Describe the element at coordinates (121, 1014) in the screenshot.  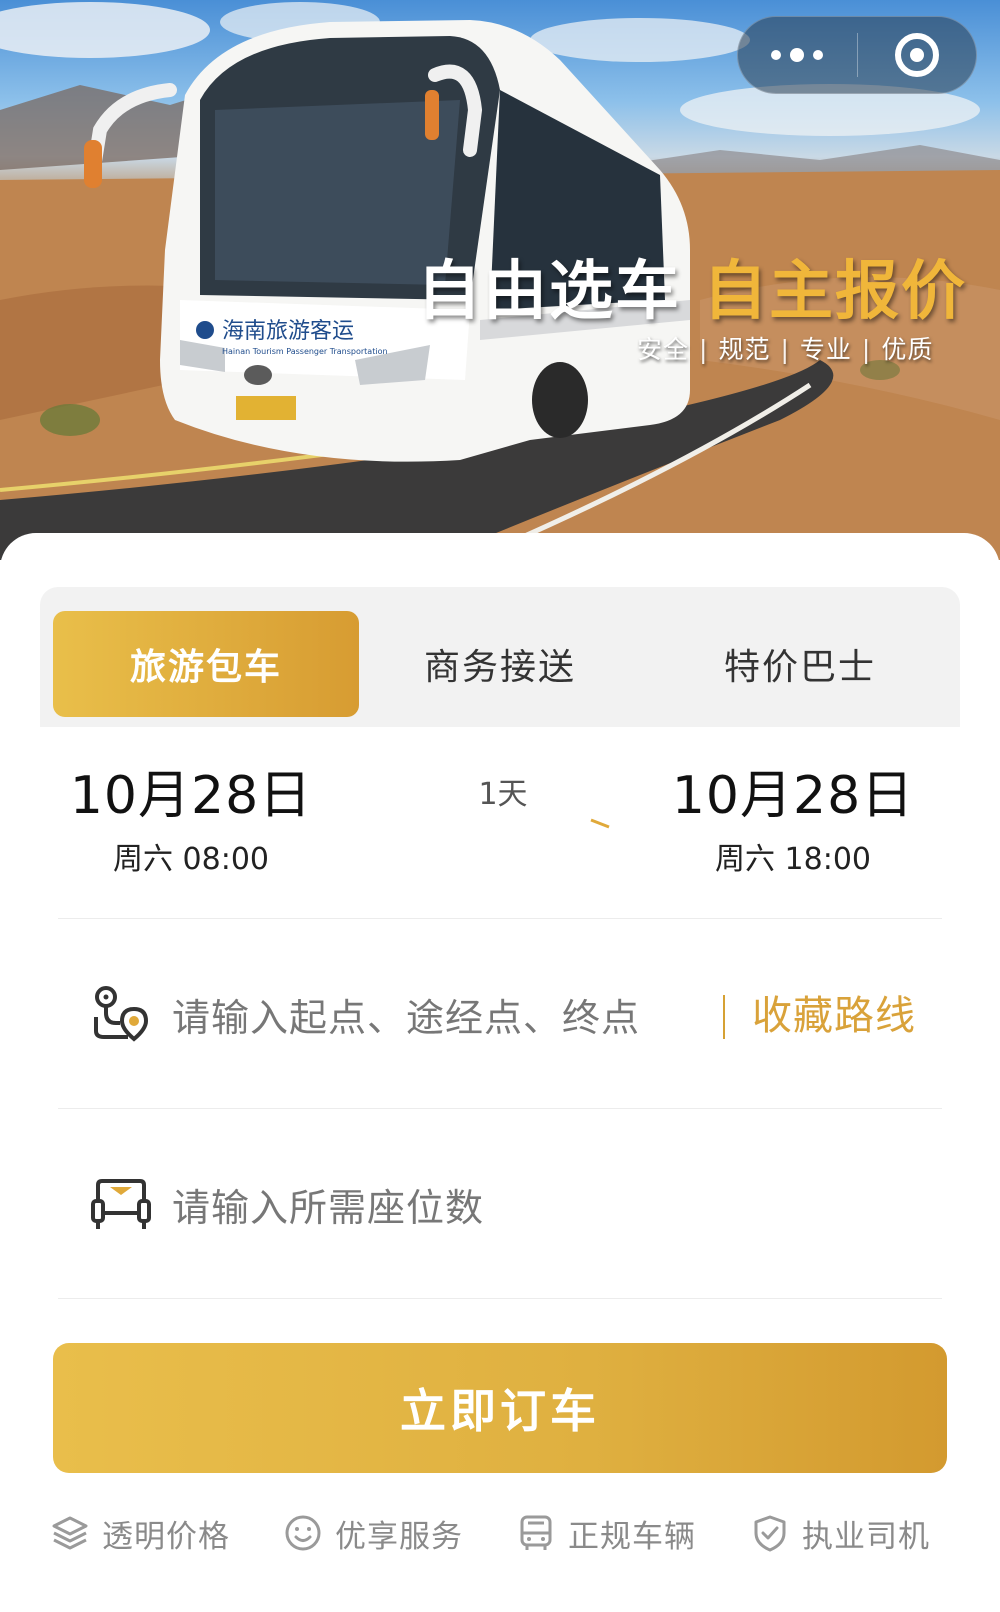
I see `route-pin-icon` at that location.